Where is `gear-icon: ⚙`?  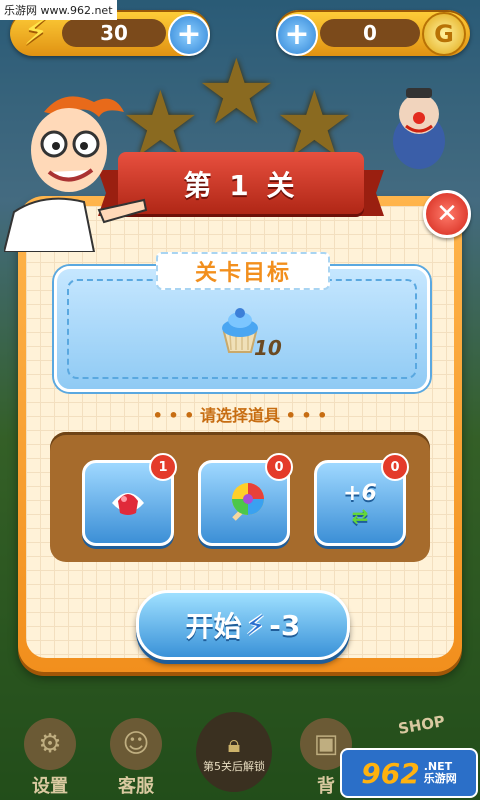
gear-icon: ⚙ is located at coordinates (50, 744).